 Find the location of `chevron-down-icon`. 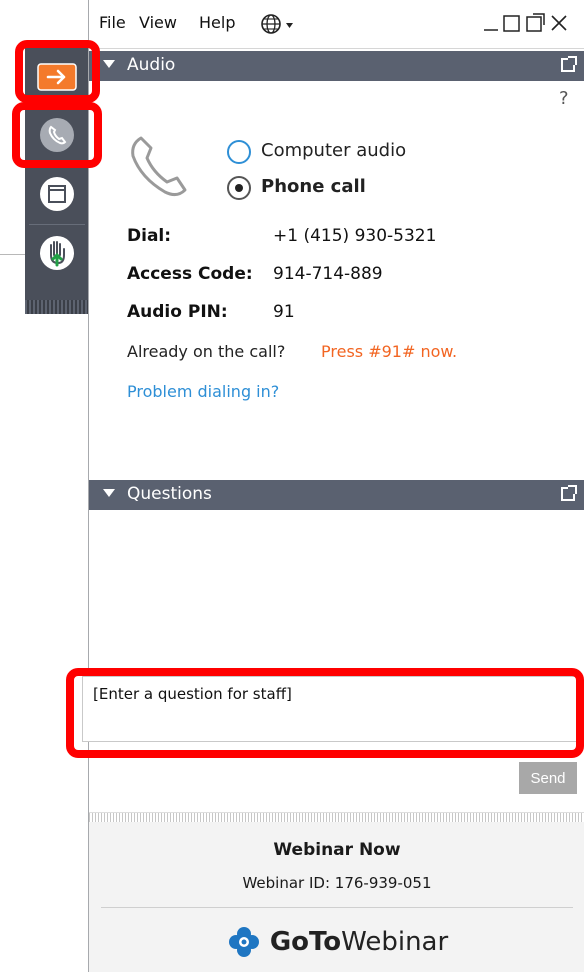

chevron-down-icon is located at coordinates (289, 25).